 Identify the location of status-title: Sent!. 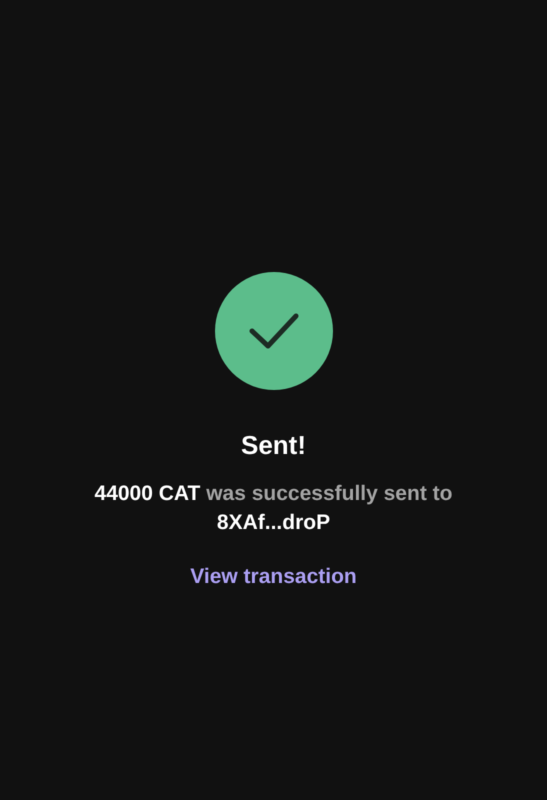
(273, 445).